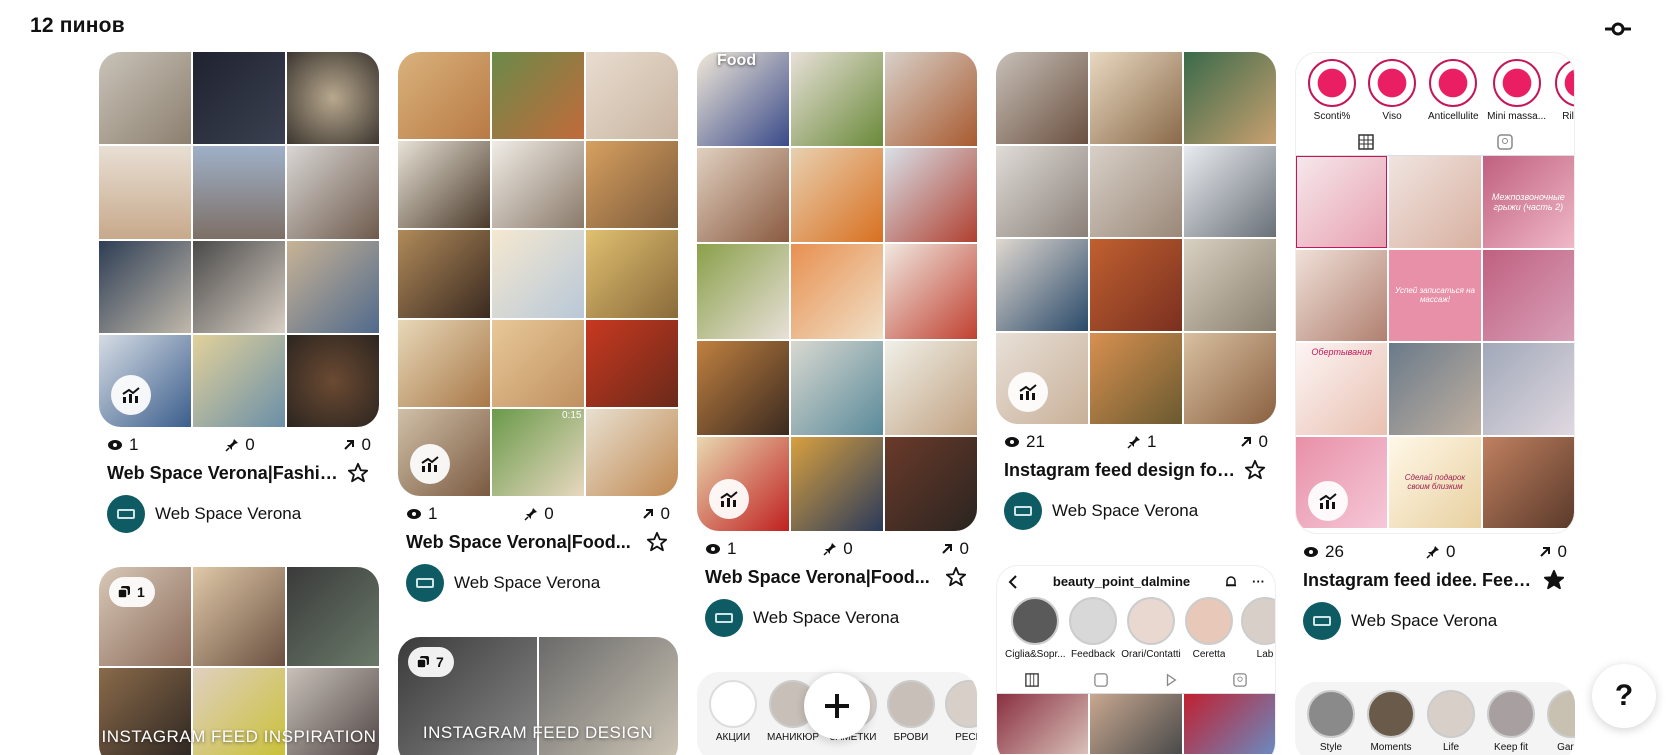  What do you see at coordinates (1618, 29) in the screenshot?
I see `filter-button` at bounding box center [1618, 29].